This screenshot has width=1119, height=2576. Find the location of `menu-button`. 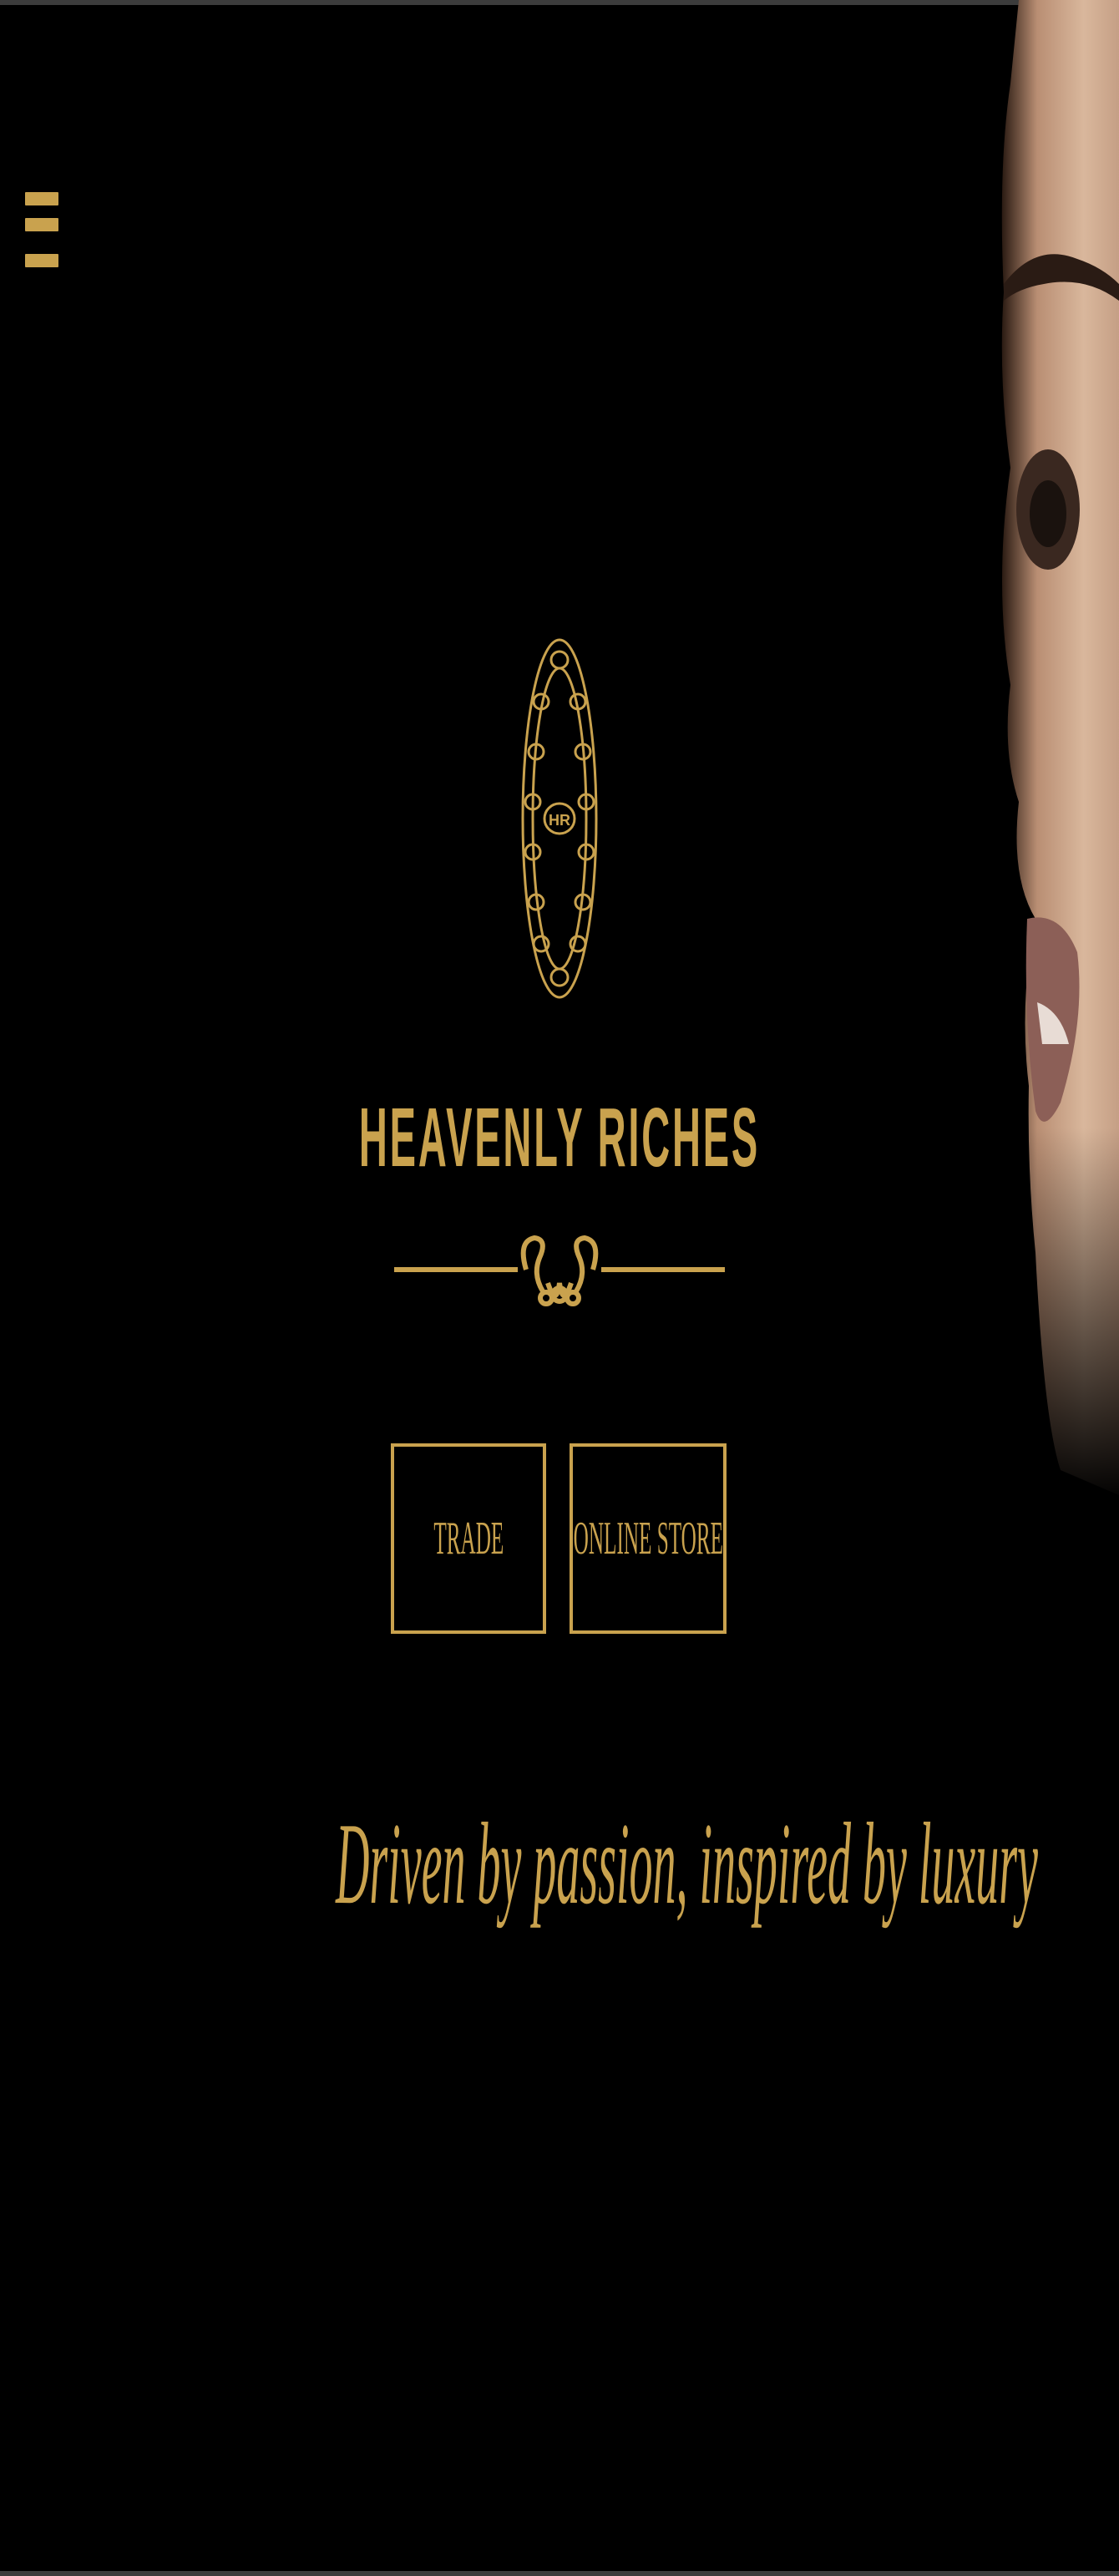

menu-button is located at coordinates (42, 230).